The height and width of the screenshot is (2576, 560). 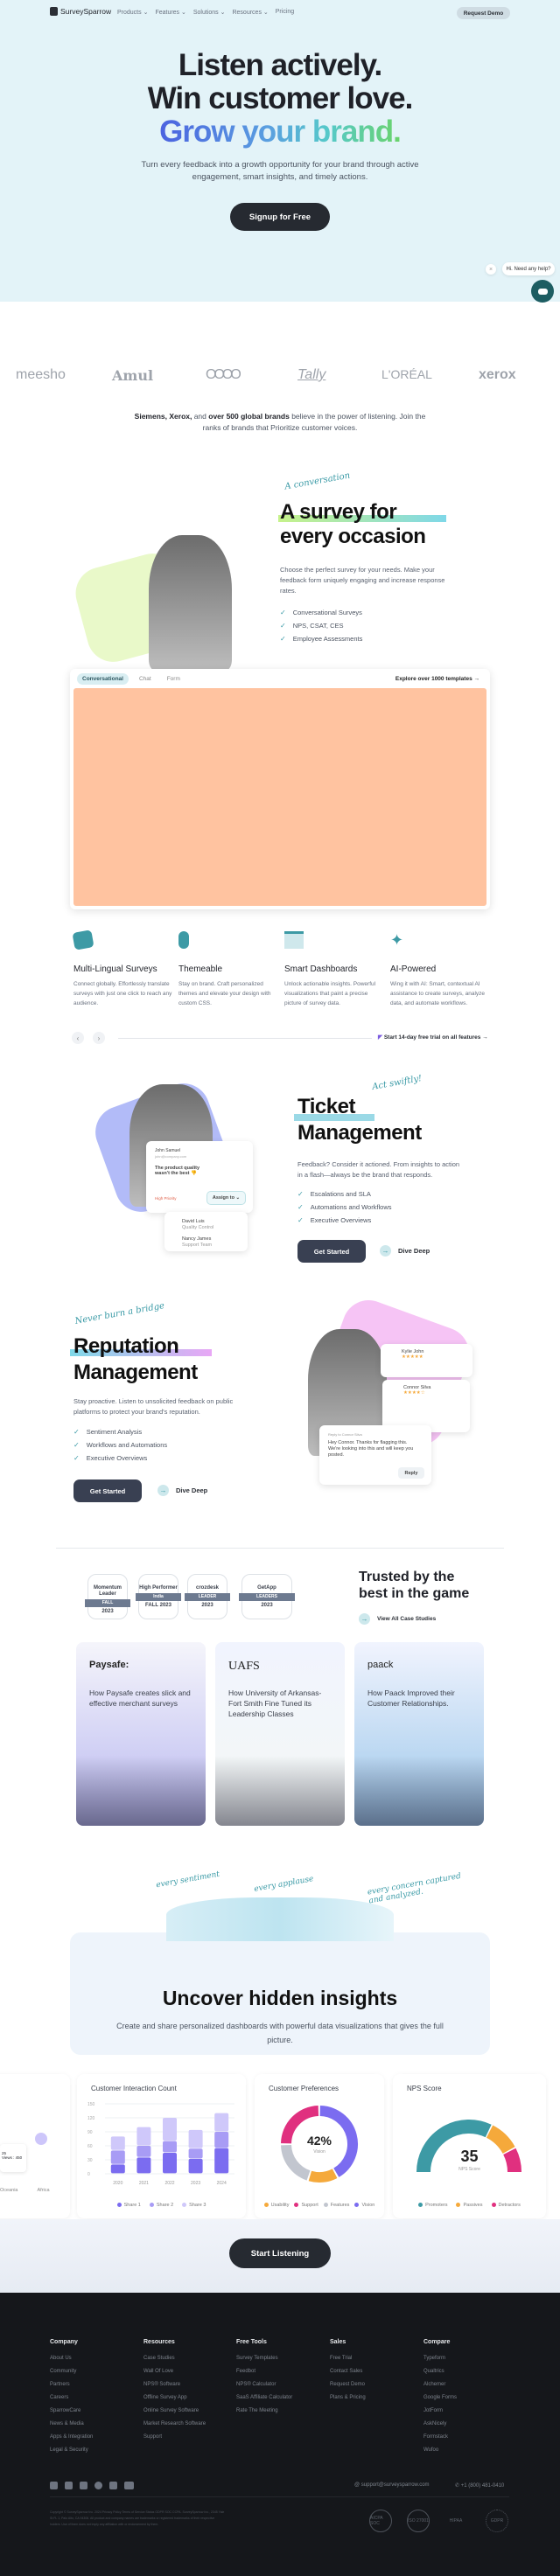 I want to click on footer-link: Community, so click(x=71, y=2375).